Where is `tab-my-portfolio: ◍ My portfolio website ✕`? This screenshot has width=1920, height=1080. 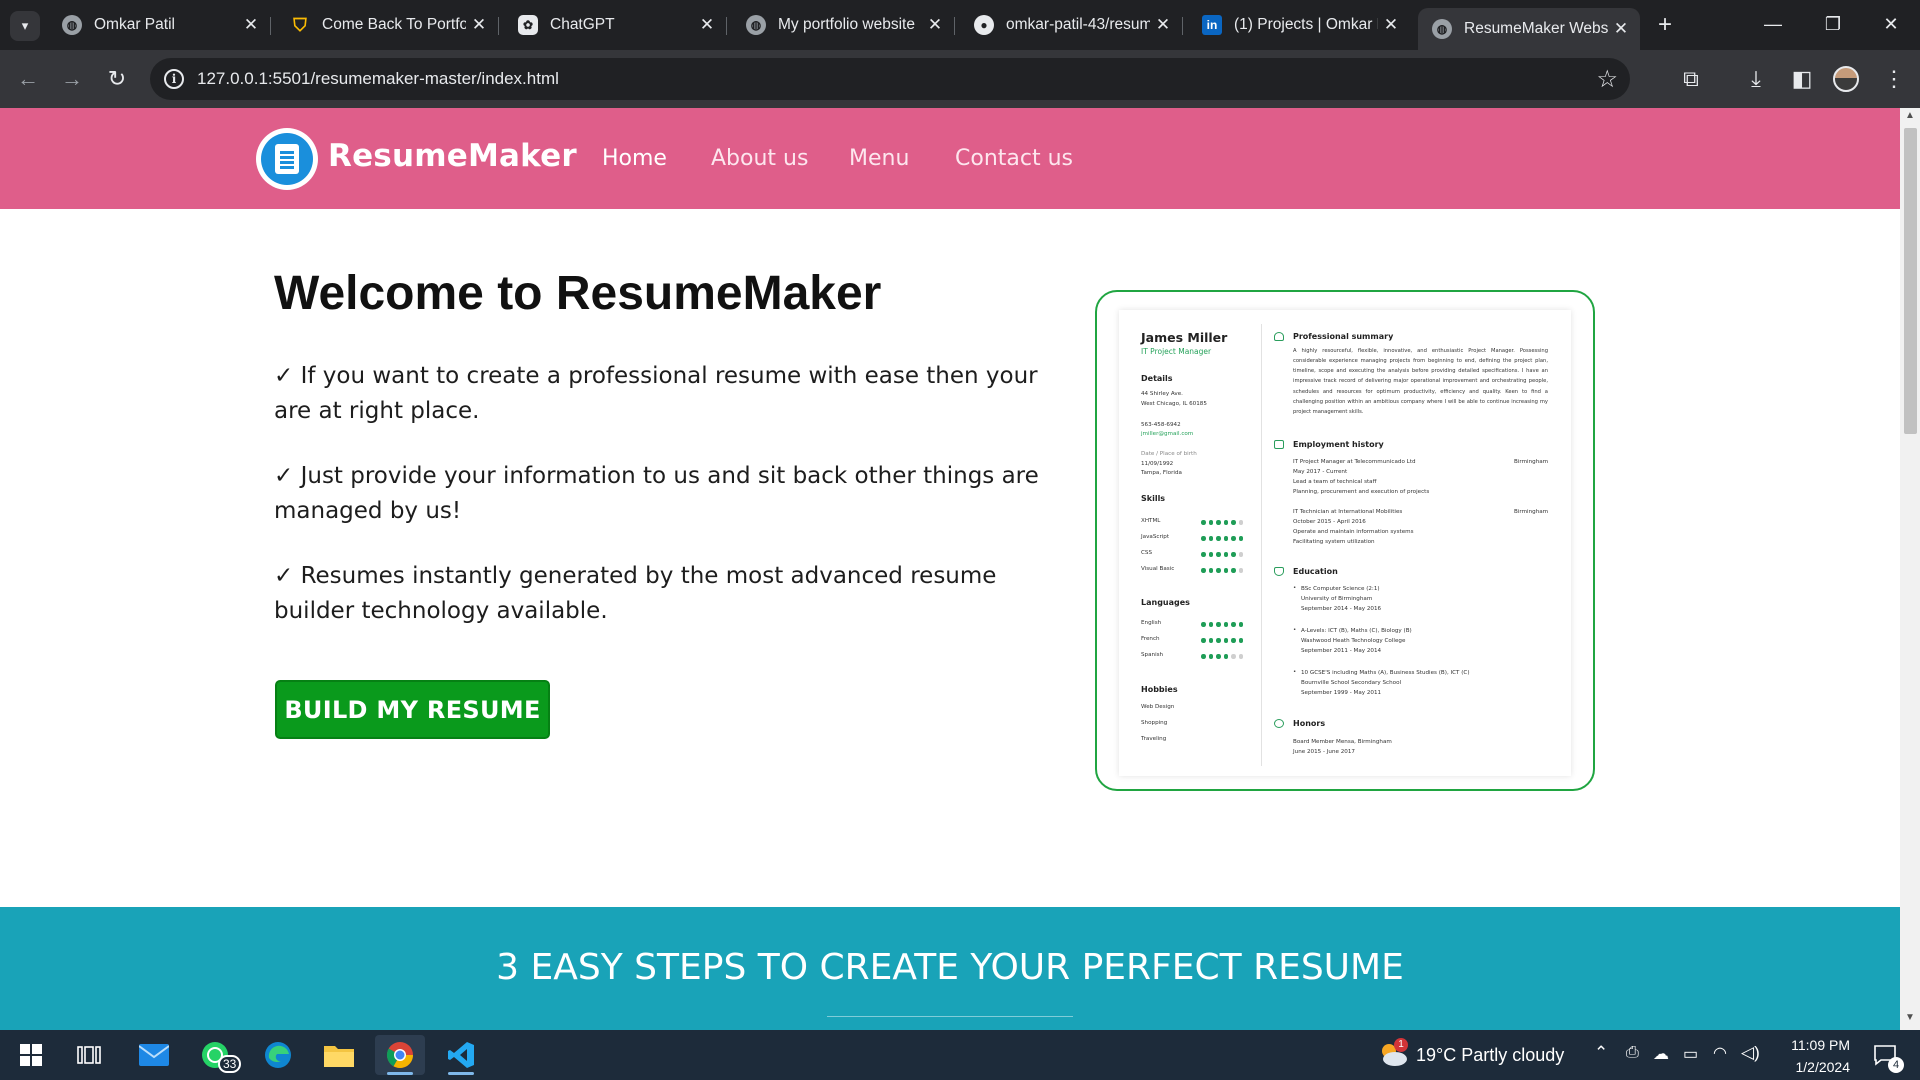 tab-my-portfolio: ◍ My portfolio website ✕ is located at coordinates (843, 25).